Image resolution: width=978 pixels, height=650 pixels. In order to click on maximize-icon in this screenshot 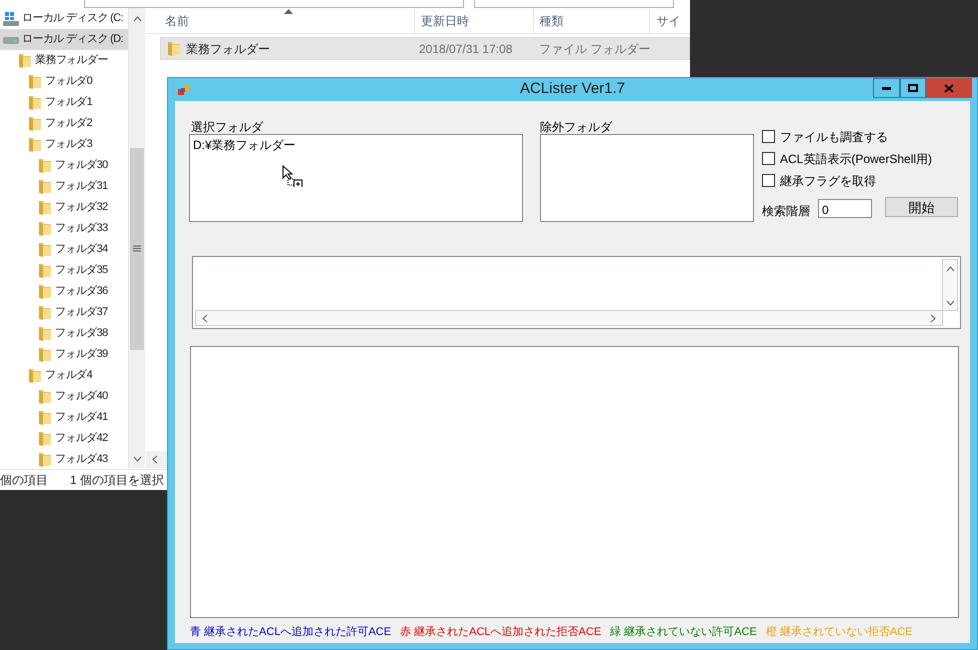, I will do `click(913, 88)`.